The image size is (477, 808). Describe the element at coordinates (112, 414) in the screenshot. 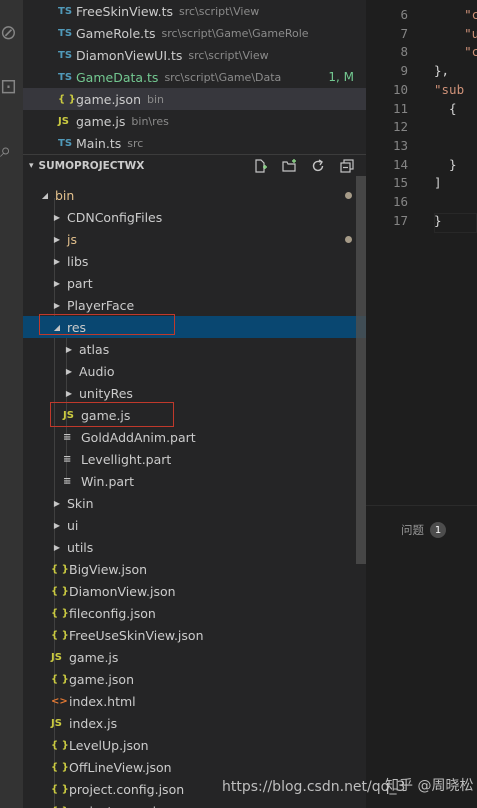

I see `annotation-box-game-js` at that location.